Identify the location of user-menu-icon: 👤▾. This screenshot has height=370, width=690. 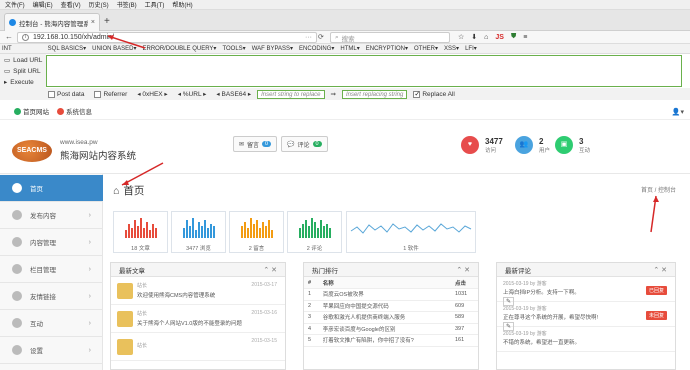
(678, 112).